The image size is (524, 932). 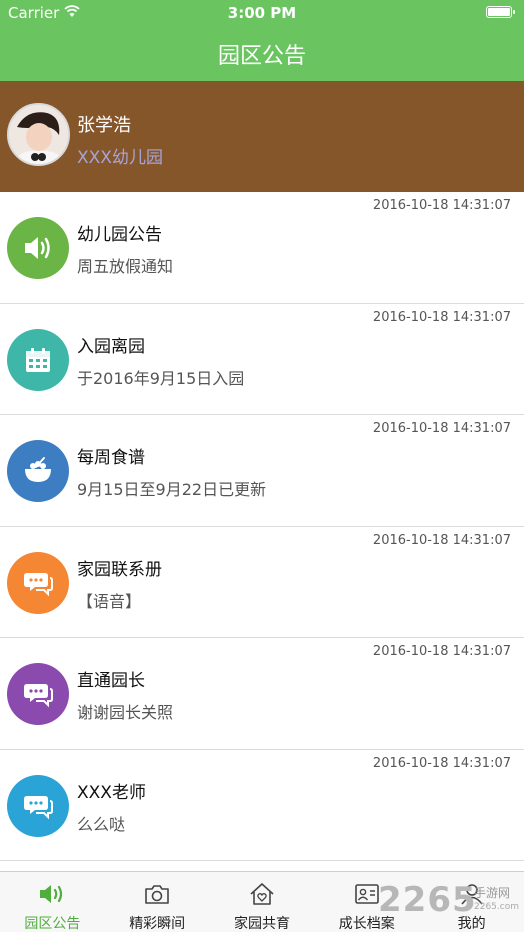 What do you see at coordinates (262, 894) in the screenshot?
I see `home-heart-icon` at bounding box center [262, 894].